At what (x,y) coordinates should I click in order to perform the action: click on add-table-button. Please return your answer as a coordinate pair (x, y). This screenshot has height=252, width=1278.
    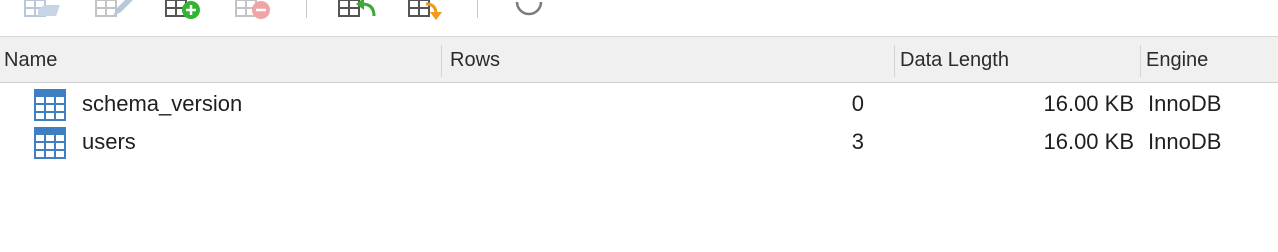
    Looking at the image, I should click on (183, 10).